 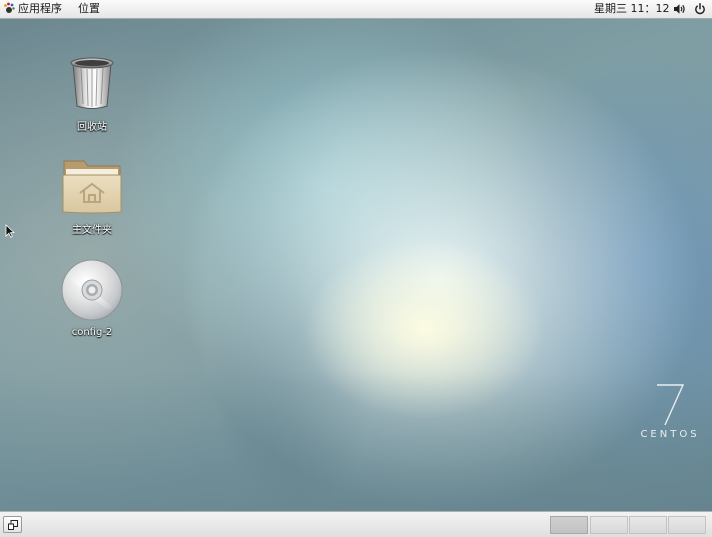 I want to click on mouse-cursor-icon, so click(x=10, y=231).